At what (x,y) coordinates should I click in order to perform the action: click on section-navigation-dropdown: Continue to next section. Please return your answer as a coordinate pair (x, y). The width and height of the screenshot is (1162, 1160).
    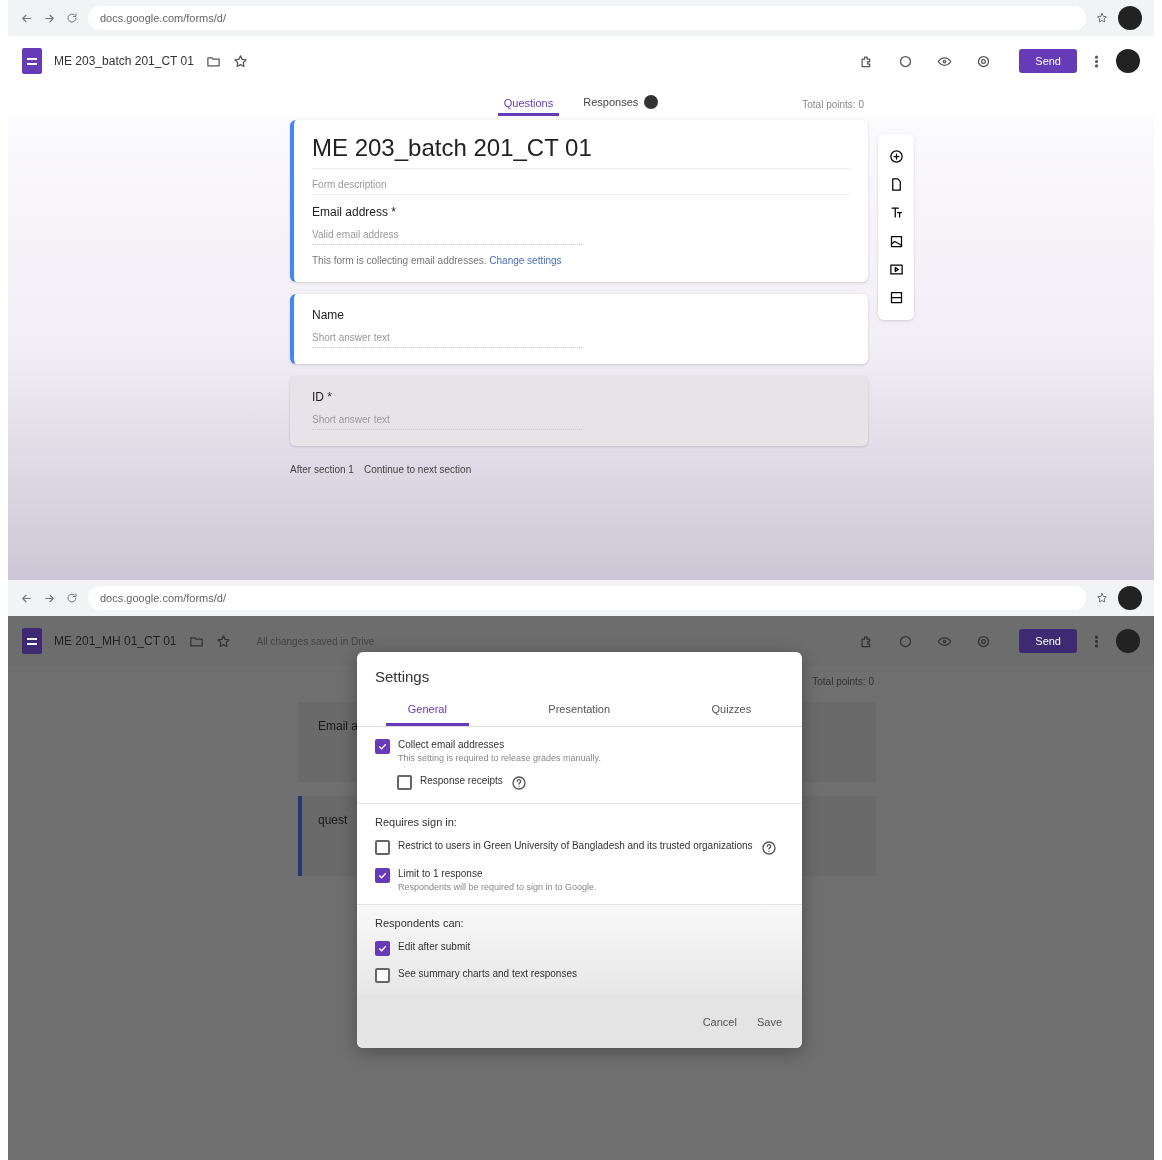
    Looking at the image, I should click on (417, 469).